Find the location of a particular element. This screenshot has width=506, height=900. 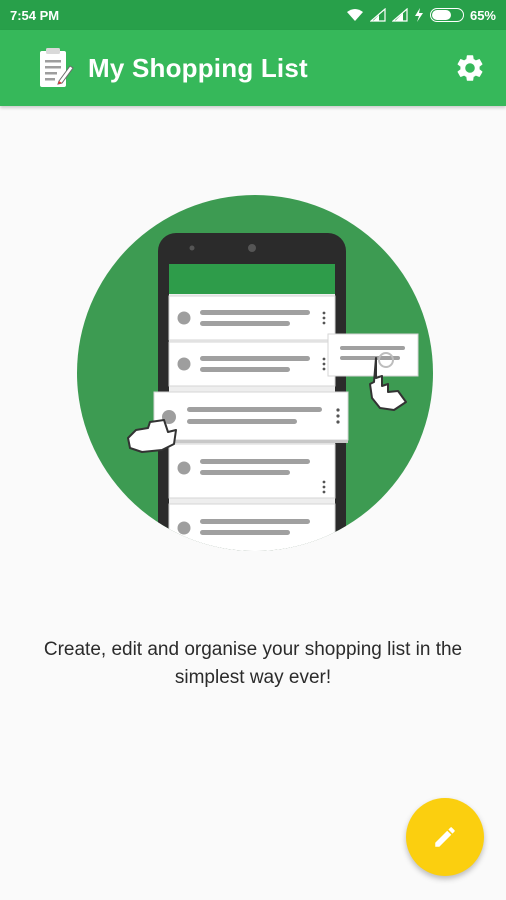

edit-fab-button is located at coordinates (445, 837).